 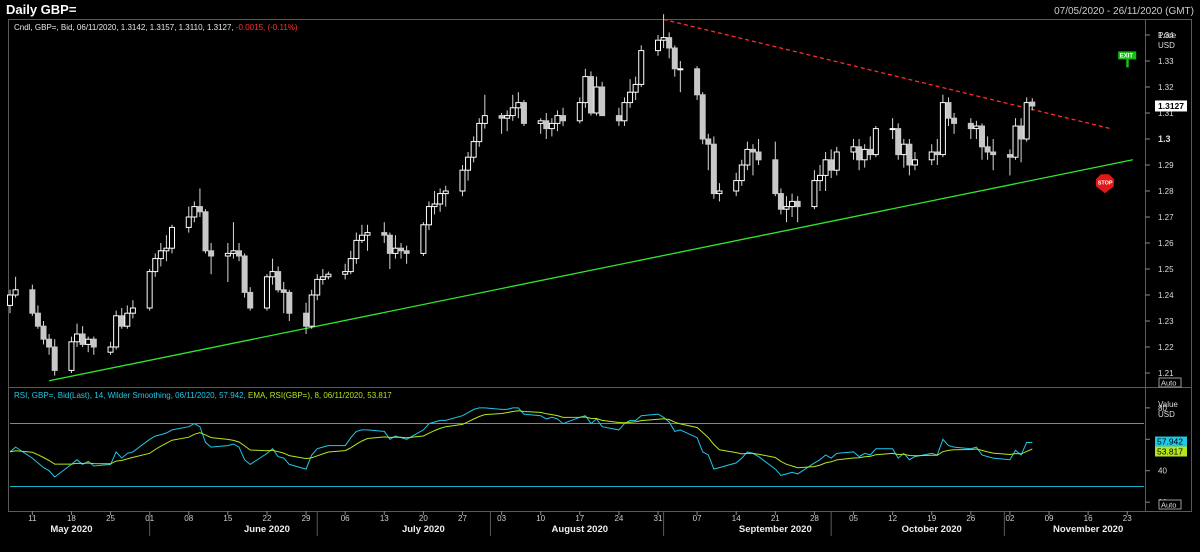 What do you see at coordinates (1164, 139) in the screenshot?
I see `price-tick-label: 1.3` at bounding box center [1164, 139].